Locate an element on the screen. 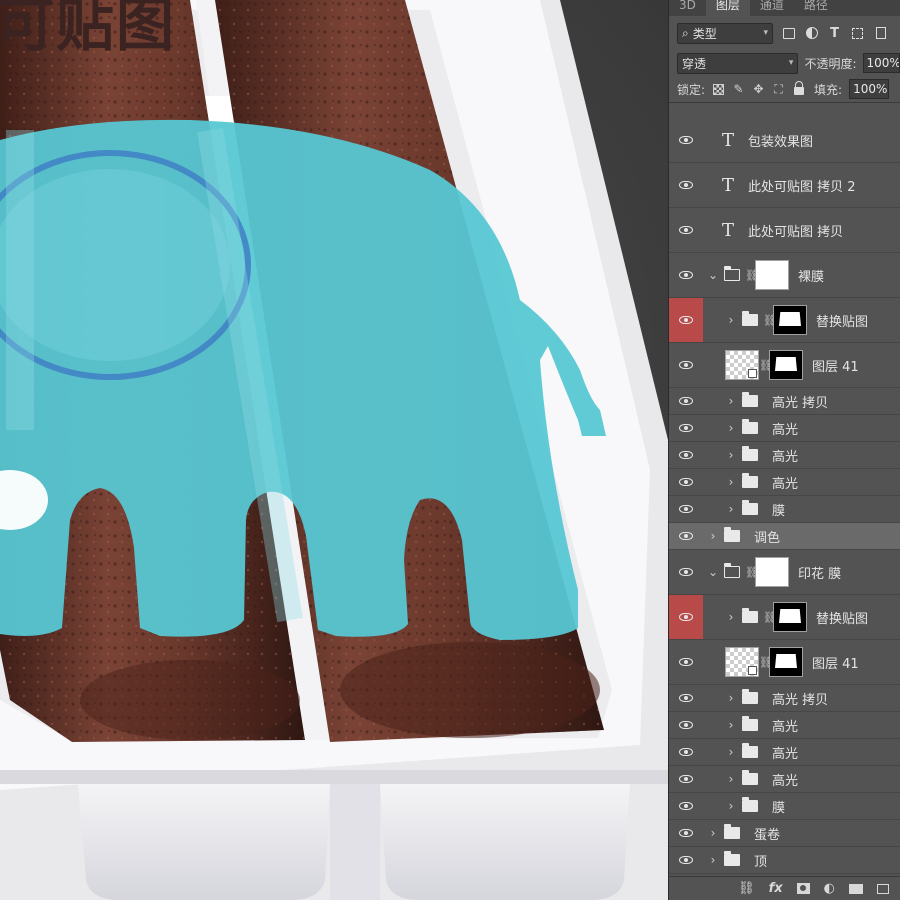  layer-row: › 高光 拷贝 is located at coordinates (784, 698).